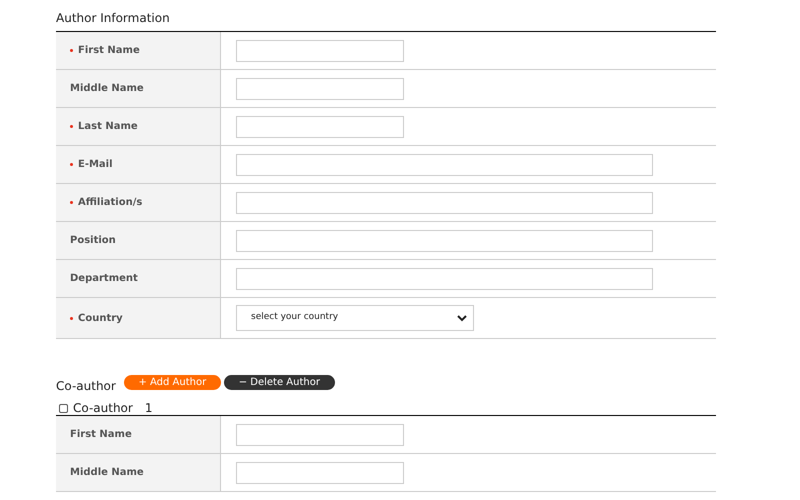  I want to click on coauthor-label: Co-author, so click(103, 408).